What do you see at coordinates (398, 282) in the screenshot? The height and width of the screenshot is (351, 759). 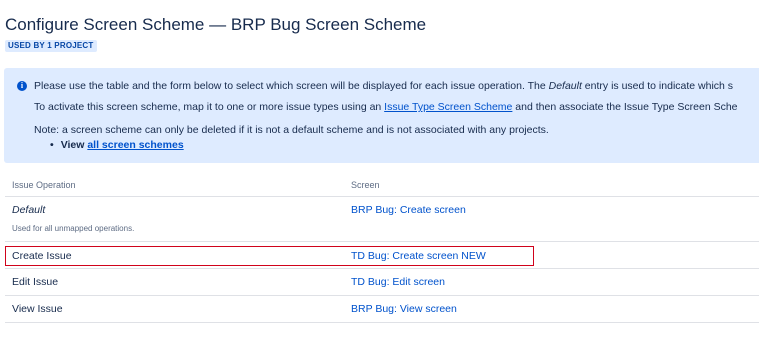 I see `screen-link-edit-issue: TD Bug: Edit screen` at bounding box center [398, 282].